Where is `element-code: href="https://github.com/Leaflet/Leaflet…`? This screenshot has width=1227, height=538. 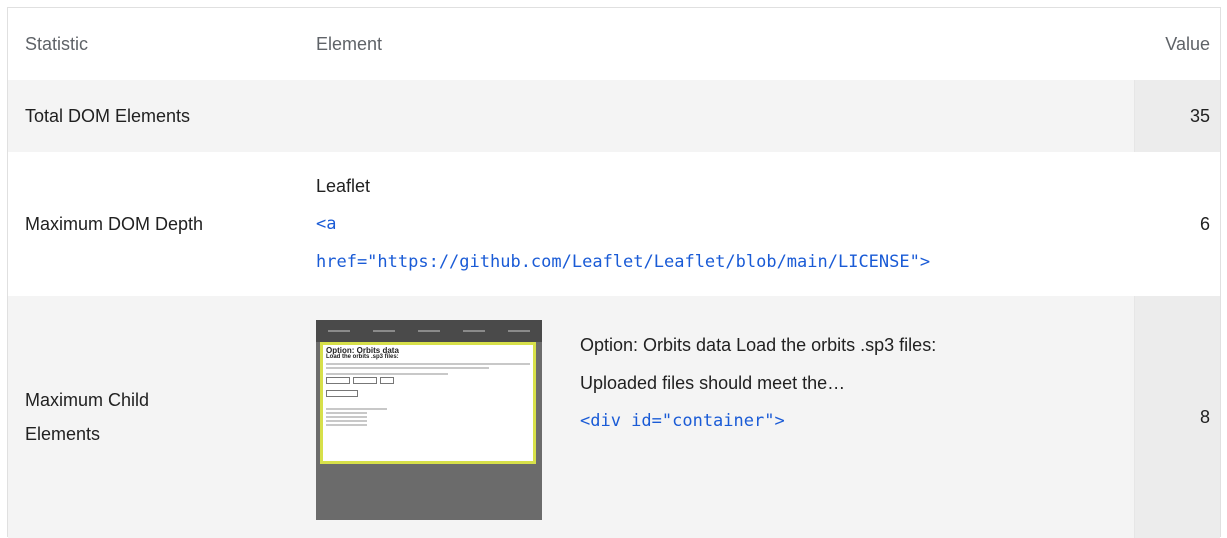
element-code: href="https://github.com/Leaflet/Leaflet… is located at coordinates (623, 262).